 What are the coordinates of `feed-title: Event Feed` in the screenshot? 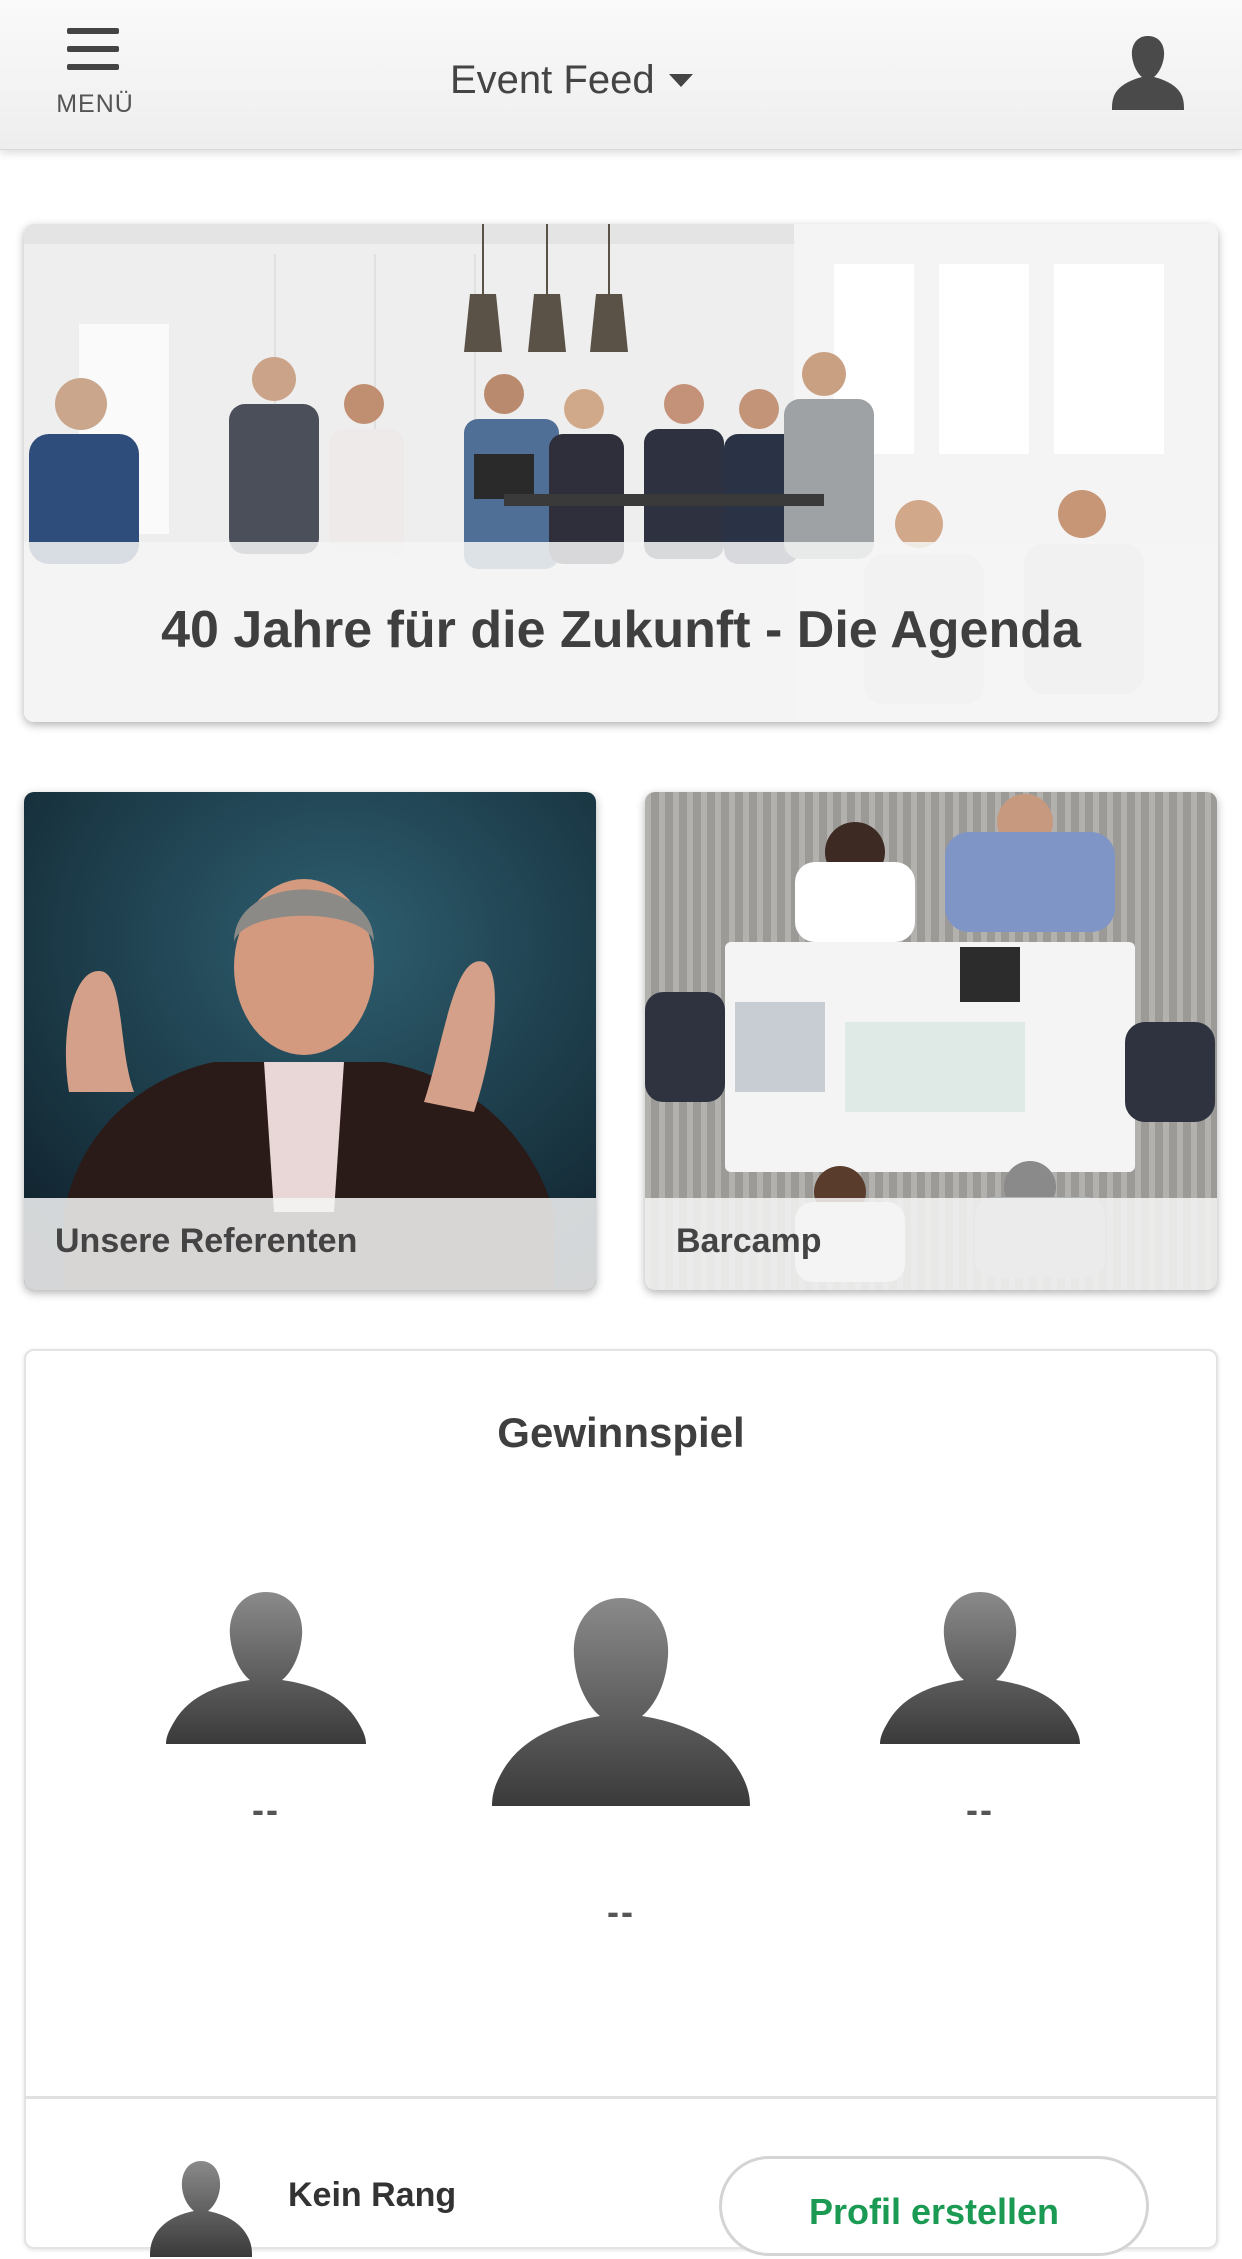 It's located at (552, 79).